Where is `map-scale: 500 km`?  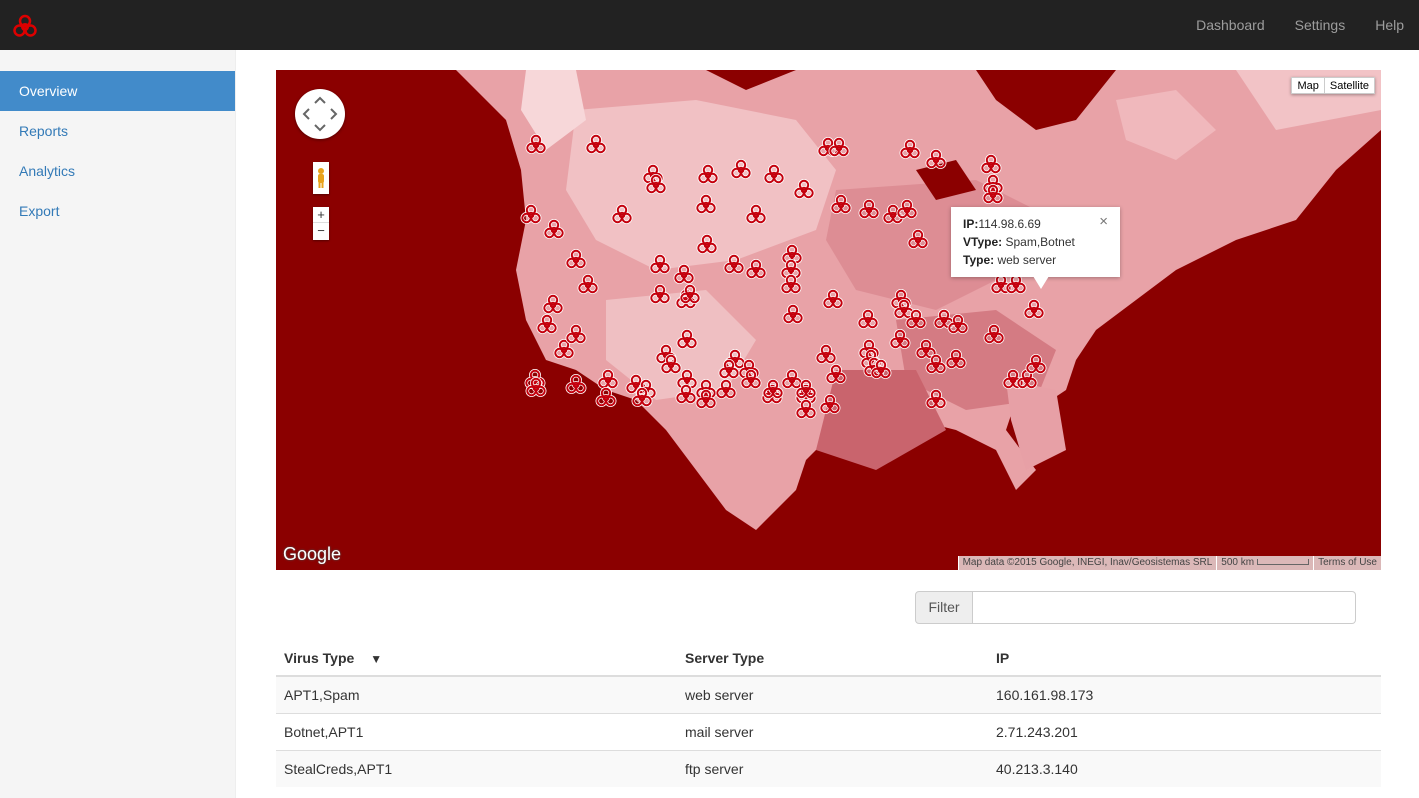 map-scale: 500 km is located at coordinates (1265, 563).